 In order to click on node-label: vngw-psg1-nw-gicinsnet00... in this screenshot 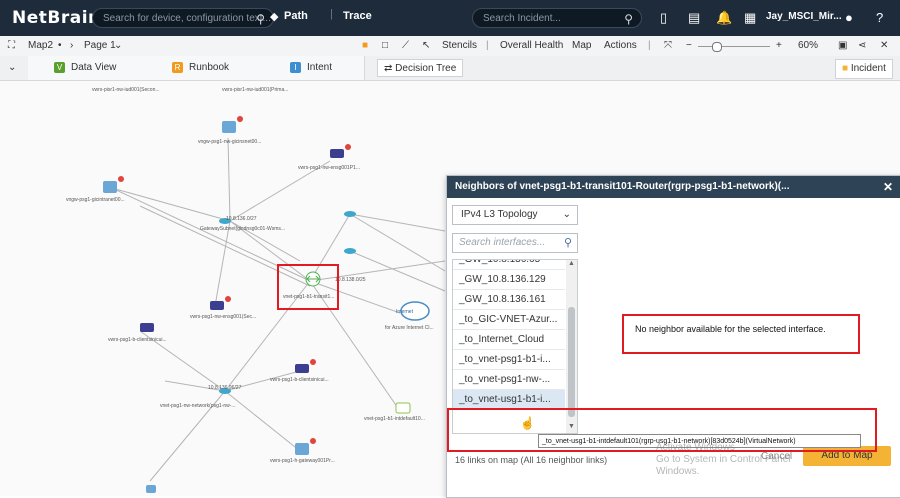, I will do `click(229, 142)`.